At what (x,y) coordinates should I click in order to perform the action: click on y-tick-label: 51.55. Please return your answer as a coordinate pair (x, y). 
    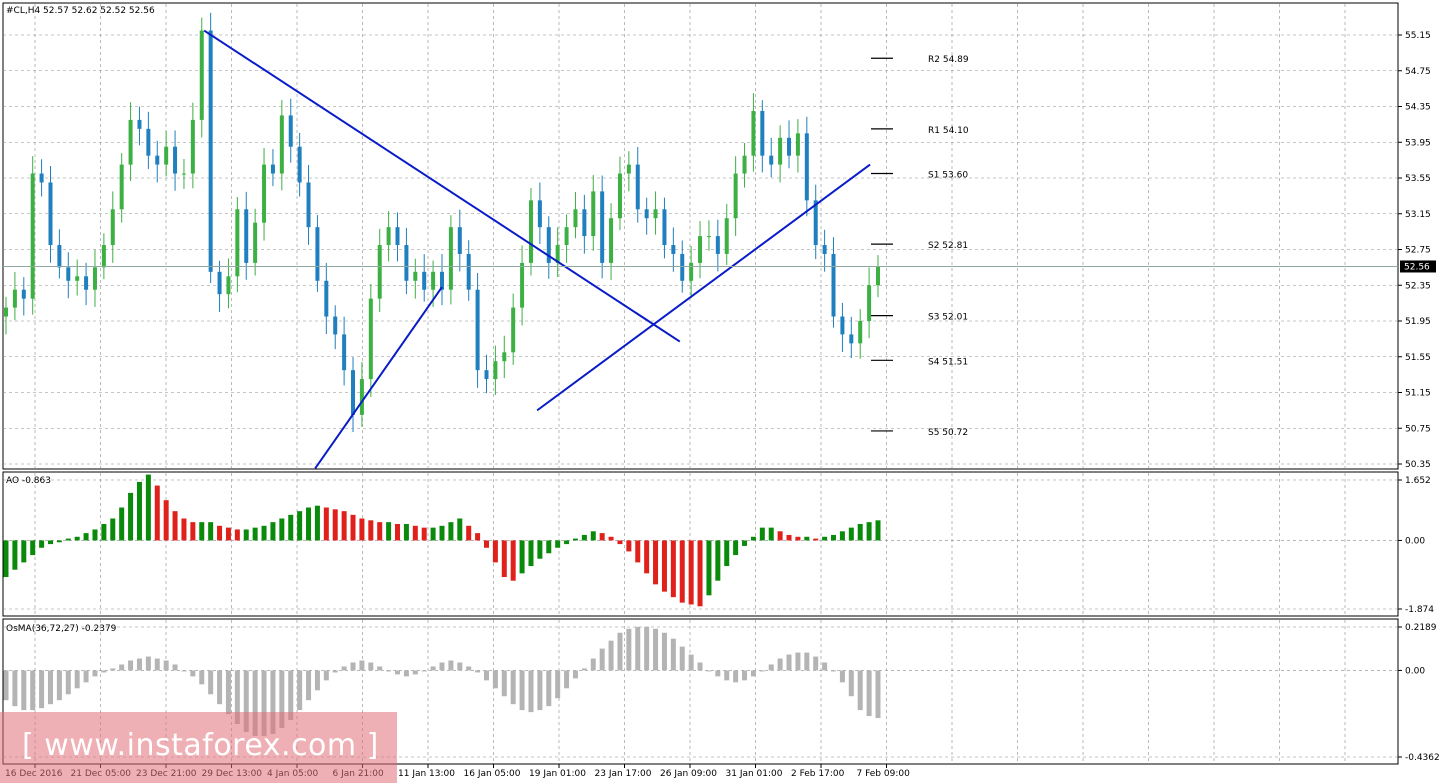
    Looking at the image, I should click on (1418, 358).